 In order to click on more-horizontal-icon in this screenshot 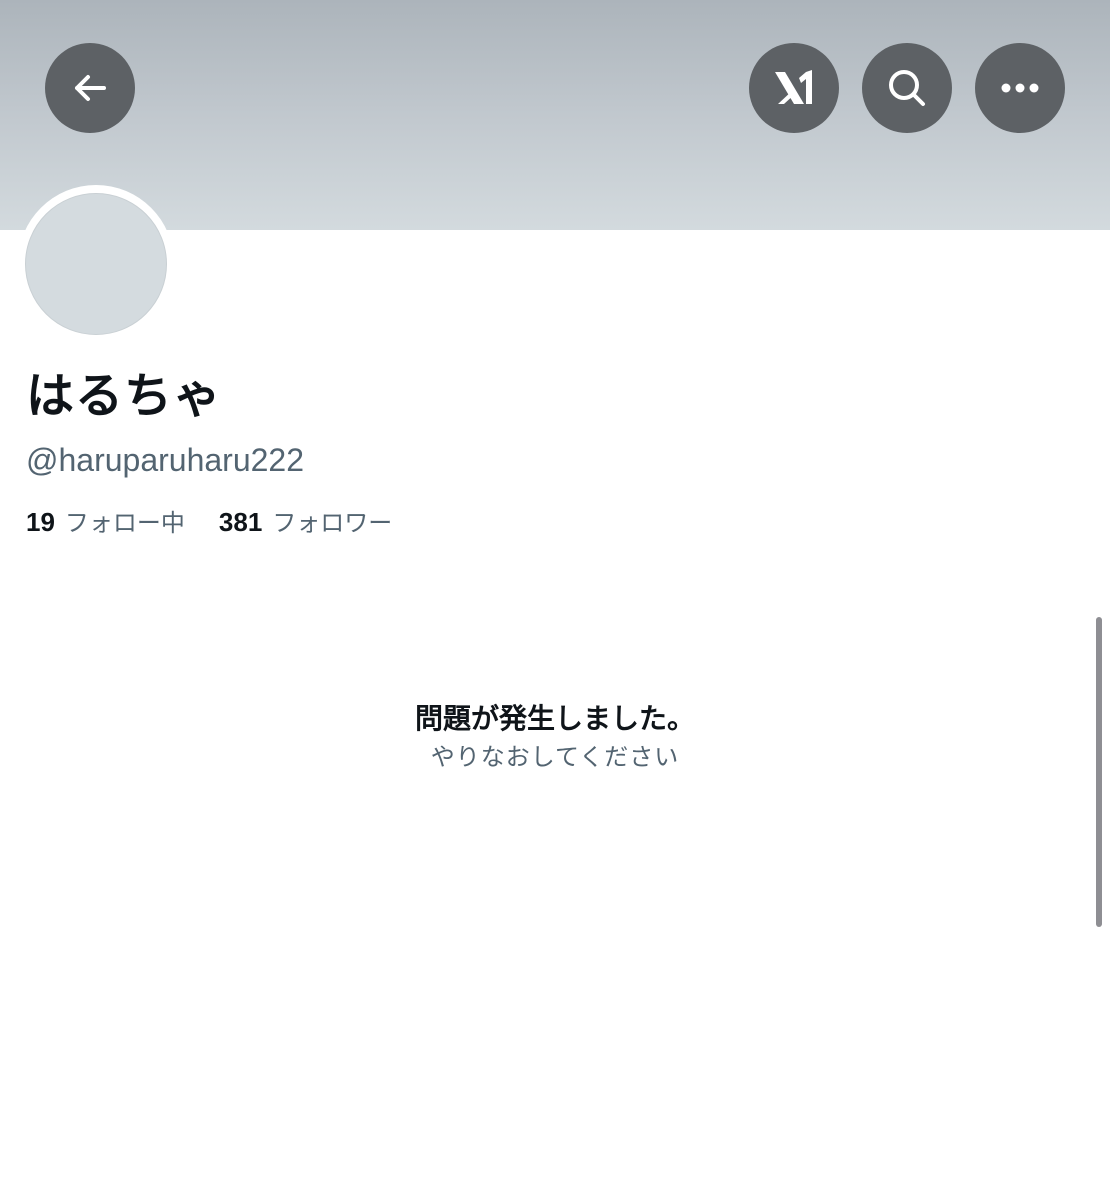, I will do `click(1020, 88)`.